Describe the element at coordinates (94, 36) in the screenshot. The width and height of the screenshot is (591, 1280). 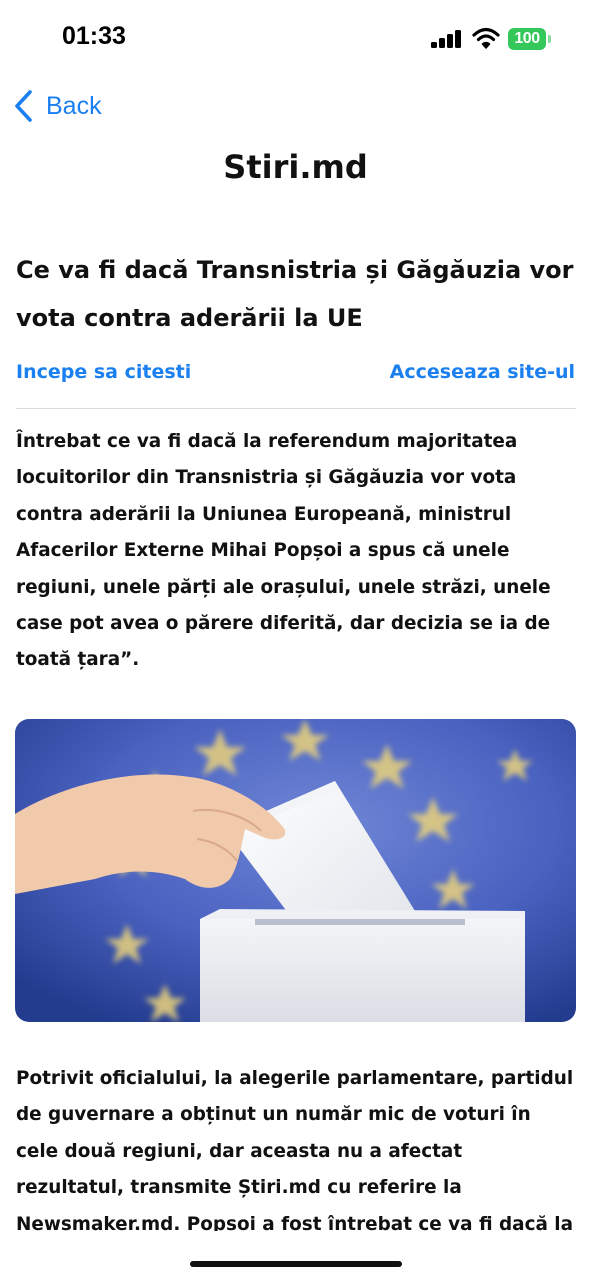
I see `status-time: 01:33` at that location.